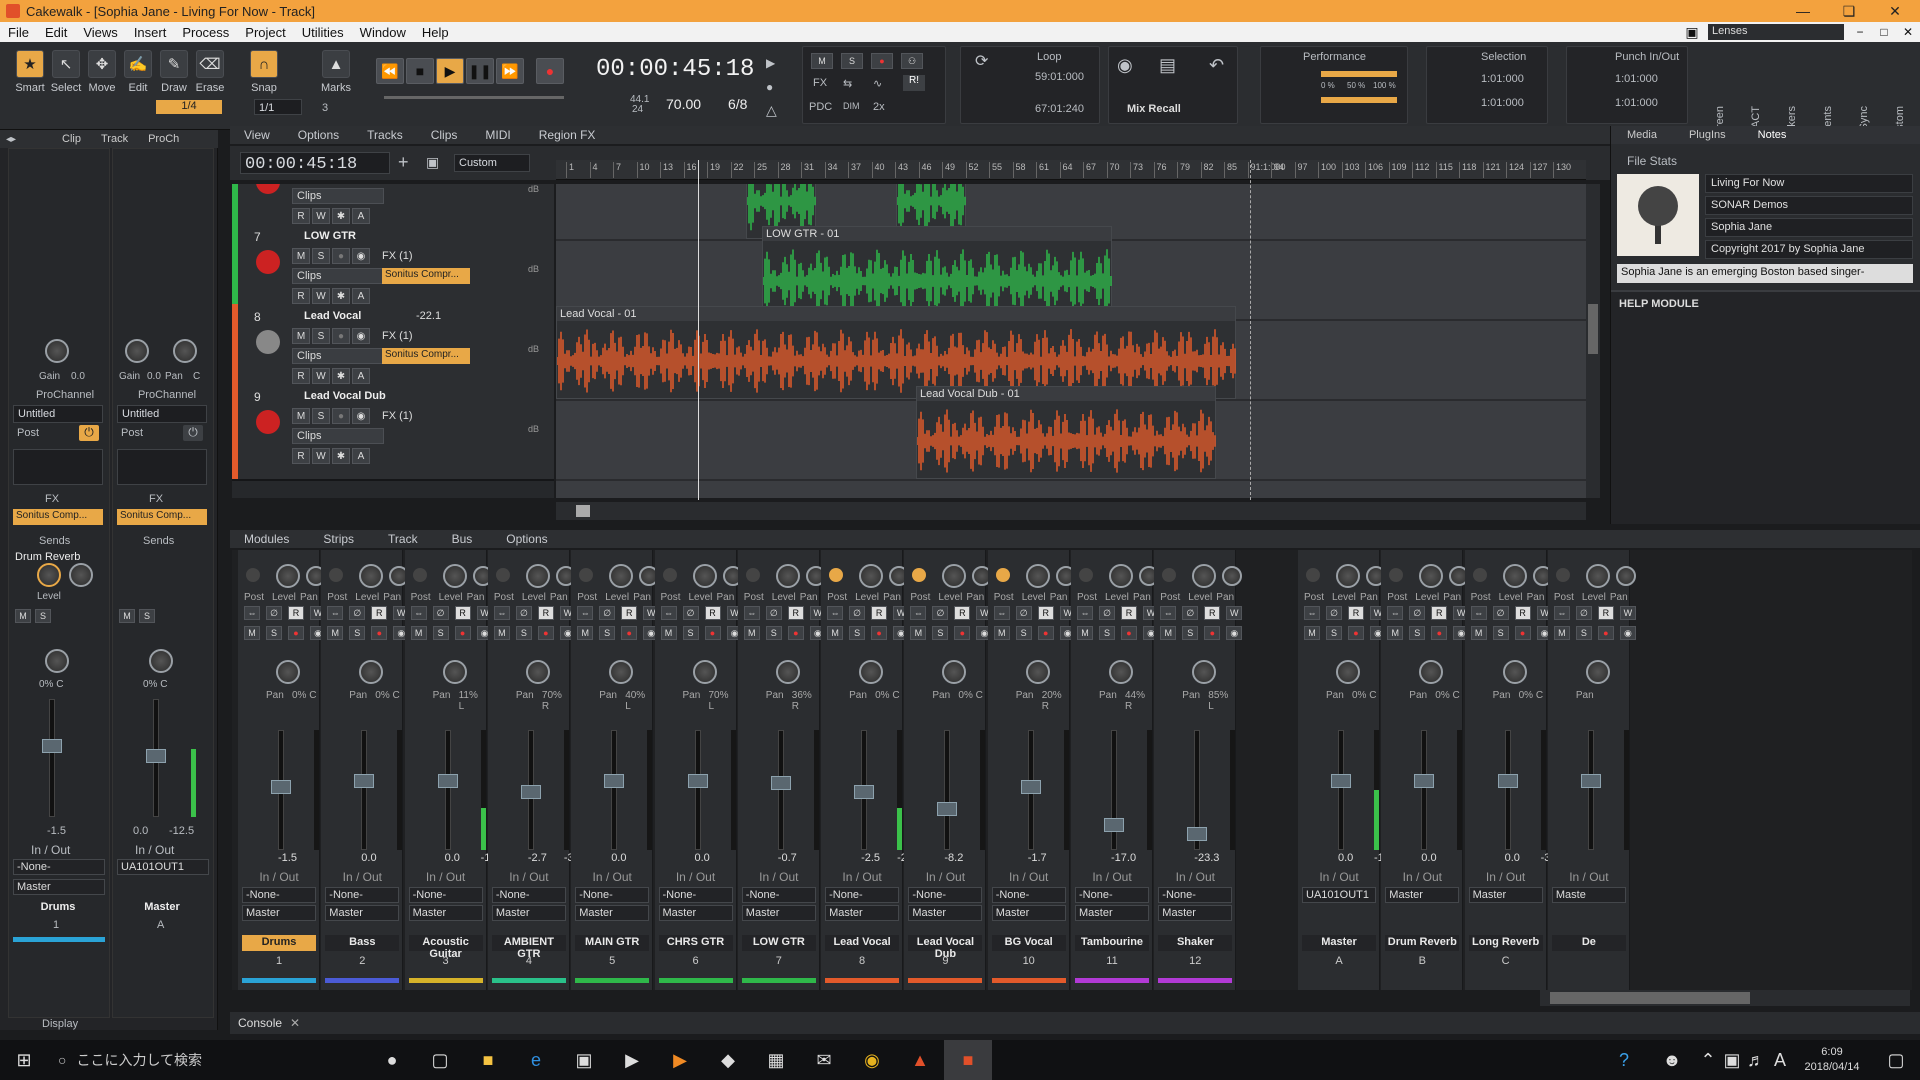  Describe the element at coordinates (89, 433) in the screenshot. I see `power-icon: ⏻` at that location.